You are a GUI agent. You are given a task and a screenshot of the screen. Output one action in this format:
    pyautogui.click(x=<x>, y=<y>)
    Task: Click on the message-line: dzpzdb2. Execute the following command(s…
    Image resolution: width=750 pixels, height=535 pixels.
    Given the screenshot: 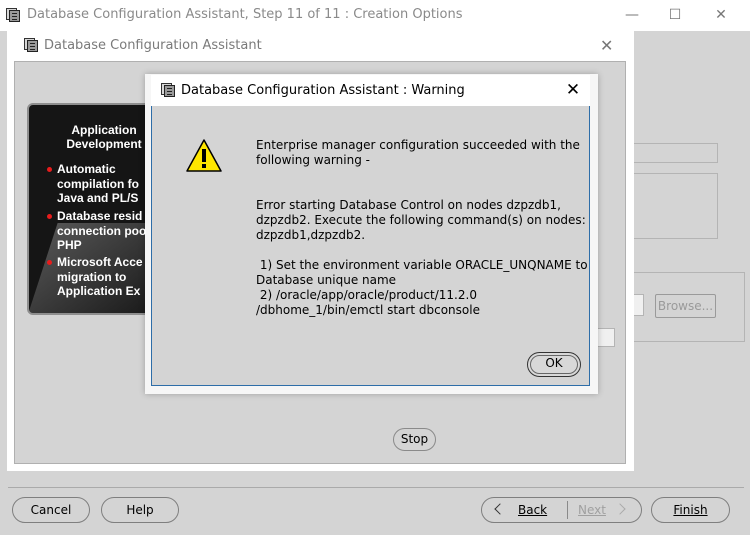 What is the action you would take?
    pyautogui.click(x=421, y=220)
    